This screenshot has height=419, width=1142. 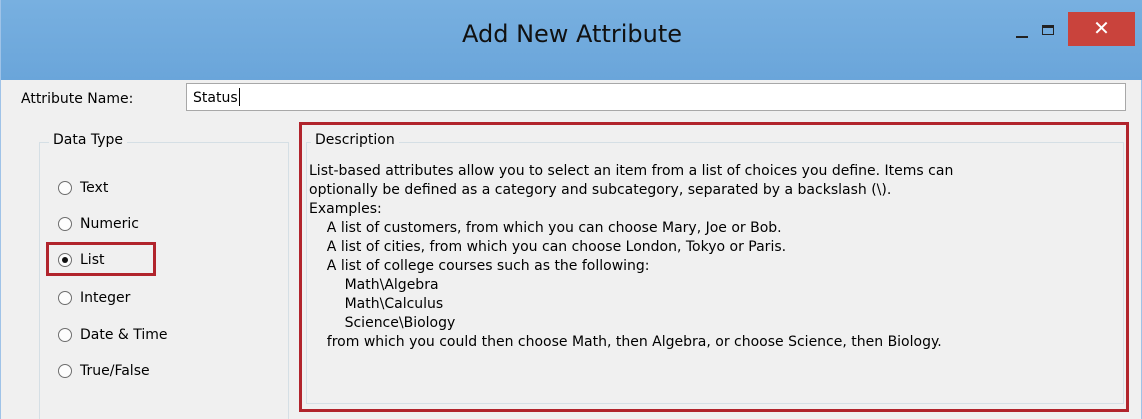 I want to click on minimize-icon, so click(x=1023, y=32).